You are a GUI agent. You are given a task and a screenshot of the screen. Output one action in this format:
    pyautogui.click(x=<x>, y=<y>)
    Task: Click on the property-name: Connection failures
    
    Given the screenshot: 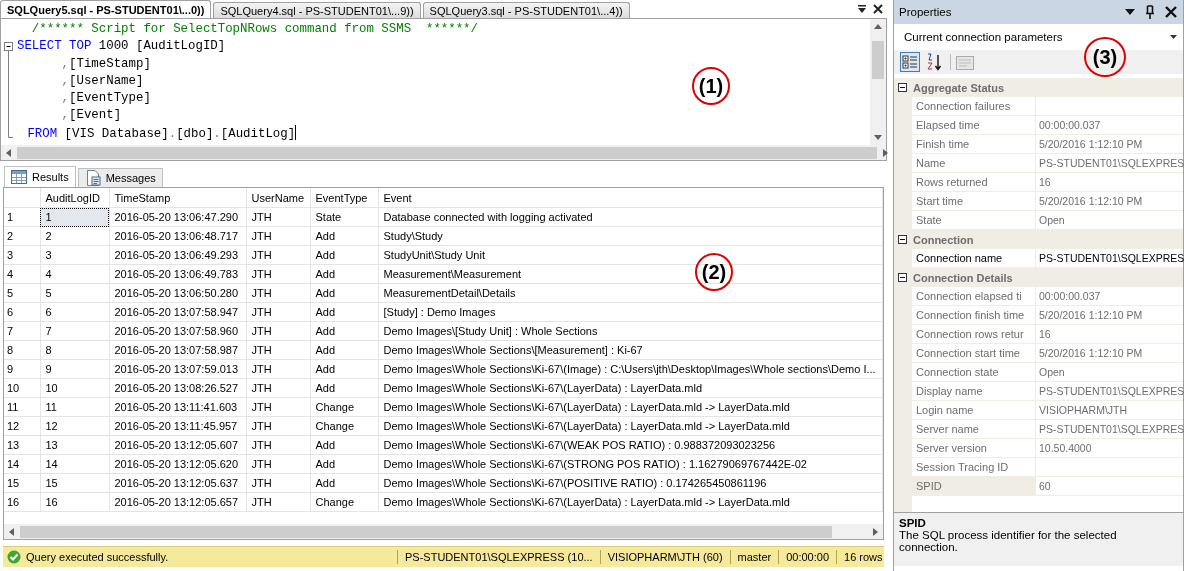 What is the action you would take?
    pyautogui.click(x=974, y=106)
    